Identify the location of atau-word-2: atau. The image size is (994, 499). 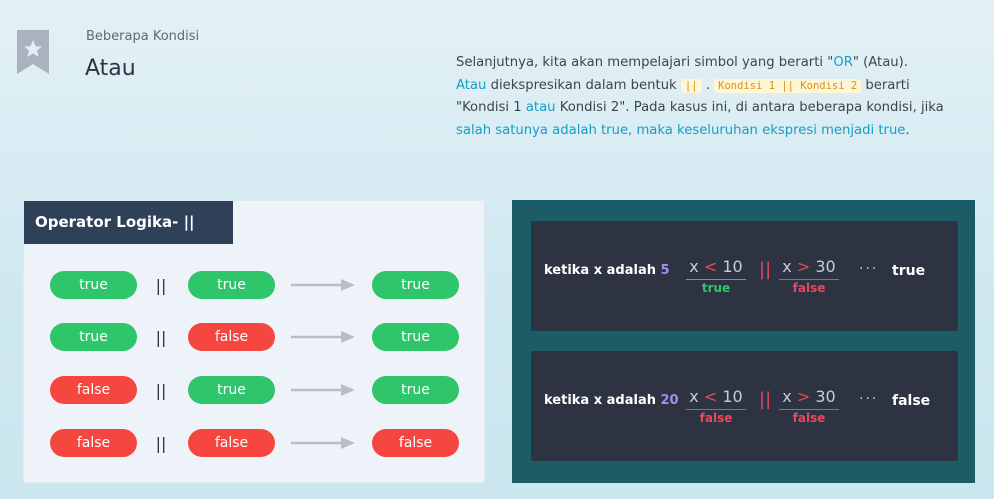
(540, 107).